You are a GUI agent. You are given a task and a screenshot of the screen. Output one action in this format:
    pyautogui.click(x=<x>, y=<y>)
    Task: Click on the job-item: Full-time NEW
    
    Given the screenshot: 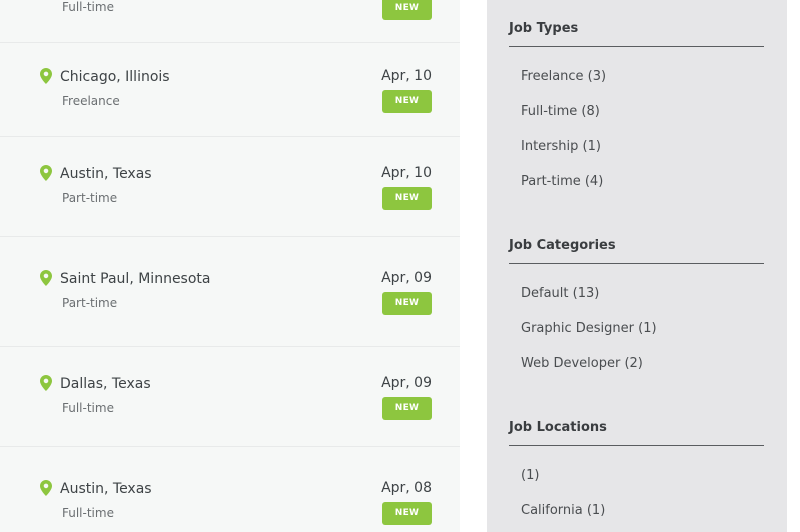 What is the action you would take?
    pyautogui.click(x=230, y=21)
    